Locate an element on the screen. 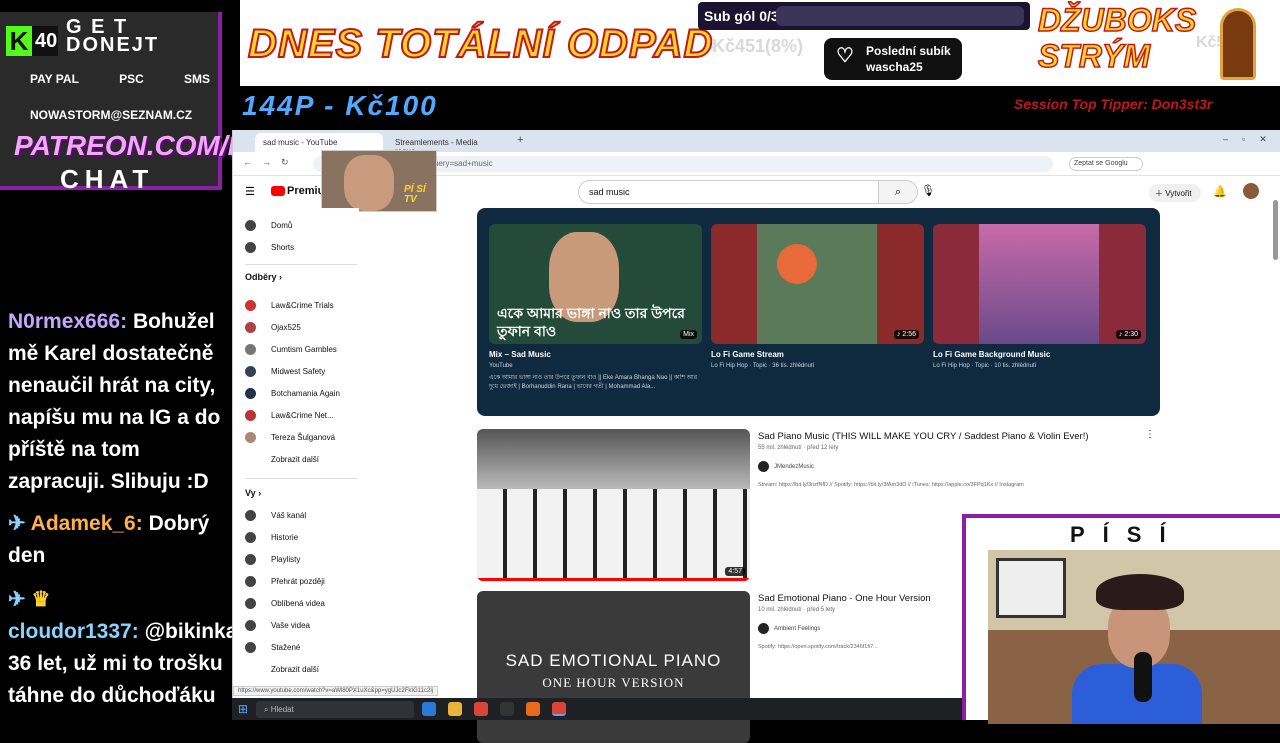  jukebox-icon is located at coordinates (1238, 44).